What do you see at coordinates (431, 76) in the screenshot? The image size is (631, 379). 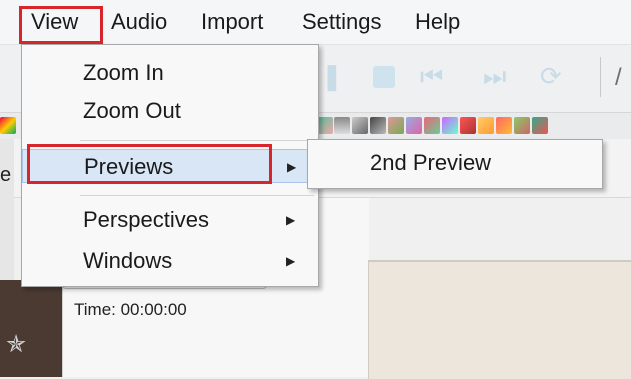 I see `skip-back-icon: ⏮` at bounding box center [431, 76].